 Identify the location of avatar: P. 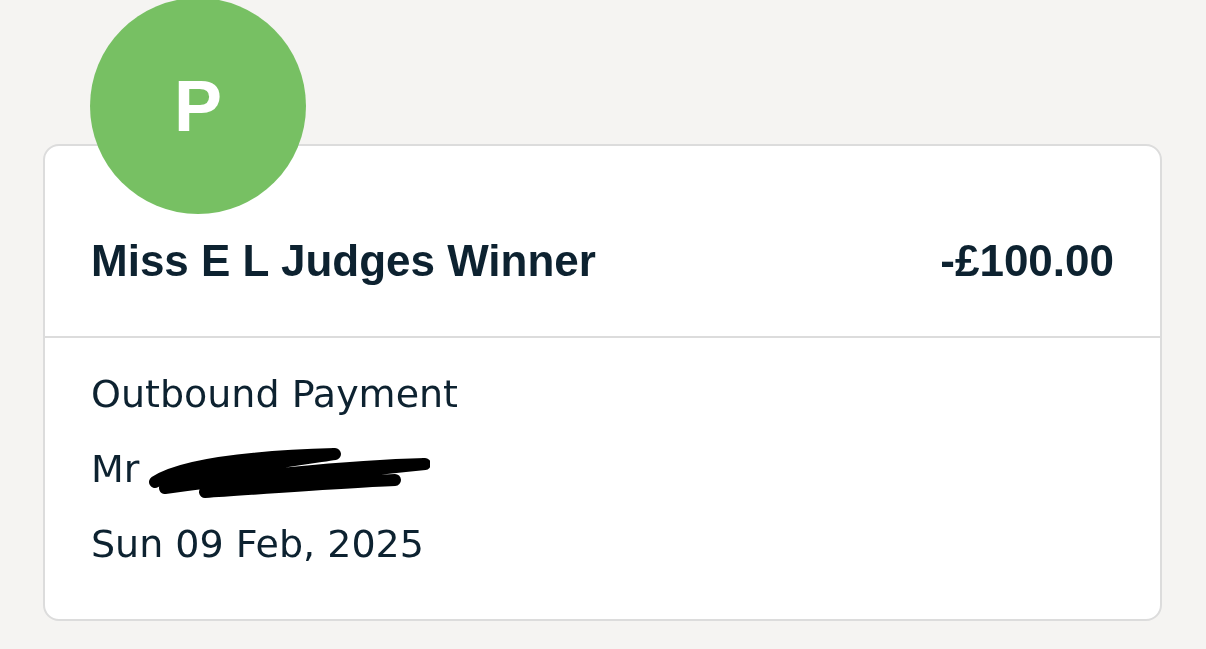
(198, 107).